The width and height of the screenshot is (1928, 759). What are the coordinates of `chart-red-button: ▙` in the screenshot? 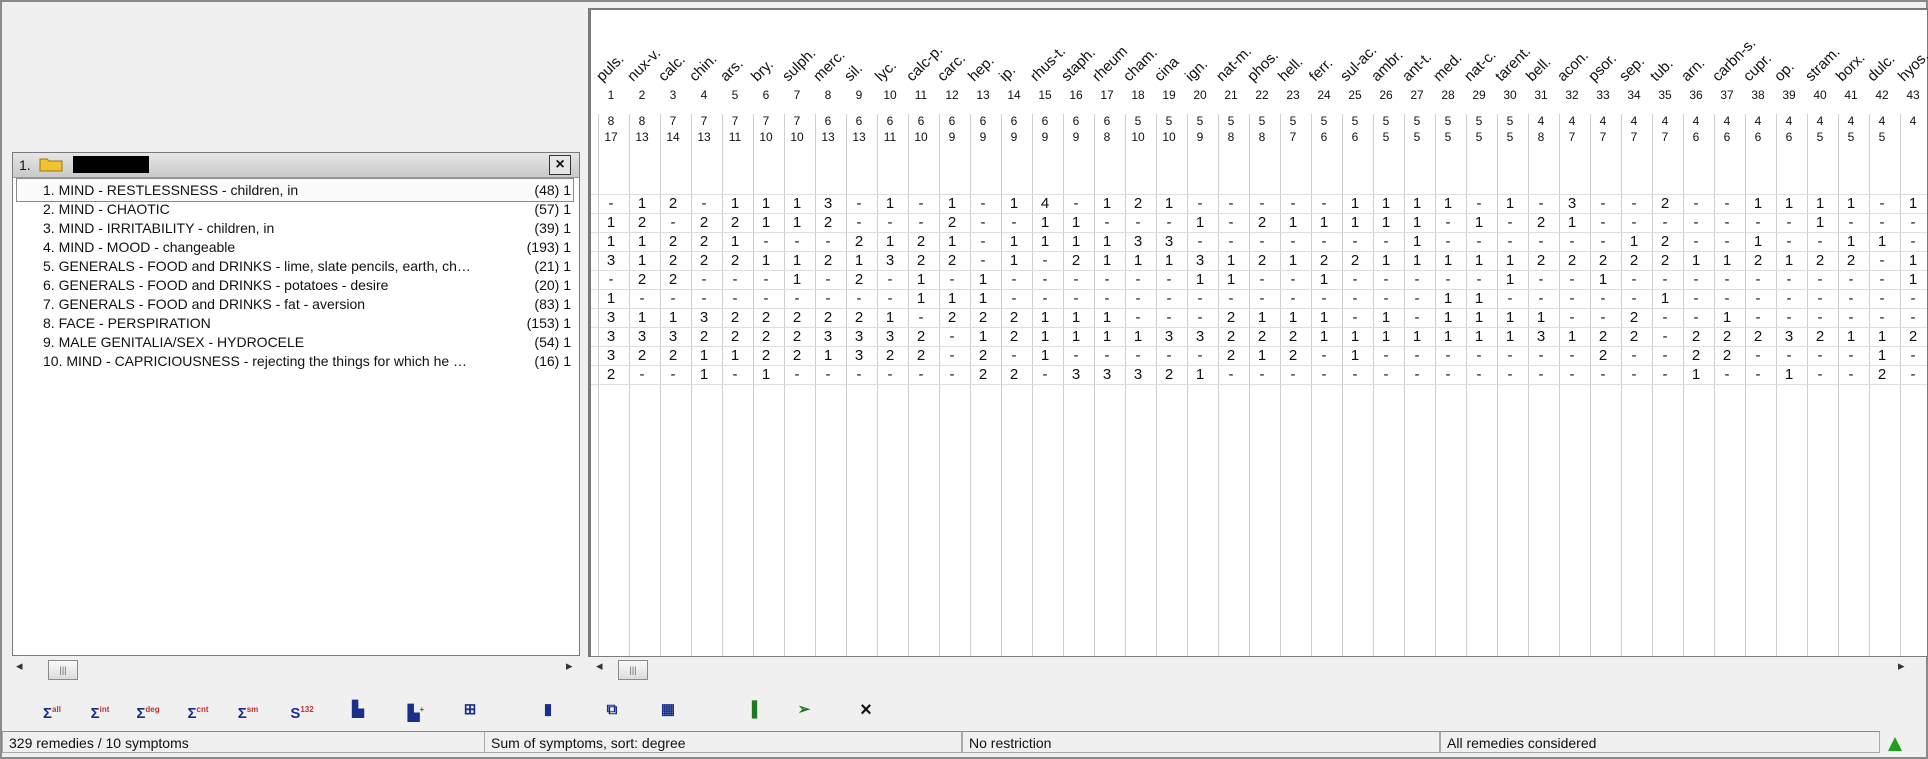 It's located at (358, 710).